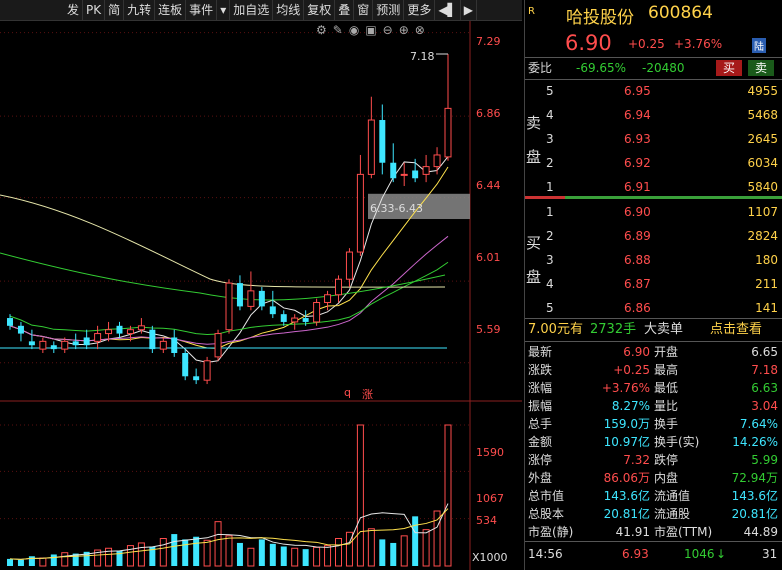 This screenshot has width=782, height=570. Describe the element at coordinates (770, 554) in the screenshot. I see `tick-count: 31` at that location.